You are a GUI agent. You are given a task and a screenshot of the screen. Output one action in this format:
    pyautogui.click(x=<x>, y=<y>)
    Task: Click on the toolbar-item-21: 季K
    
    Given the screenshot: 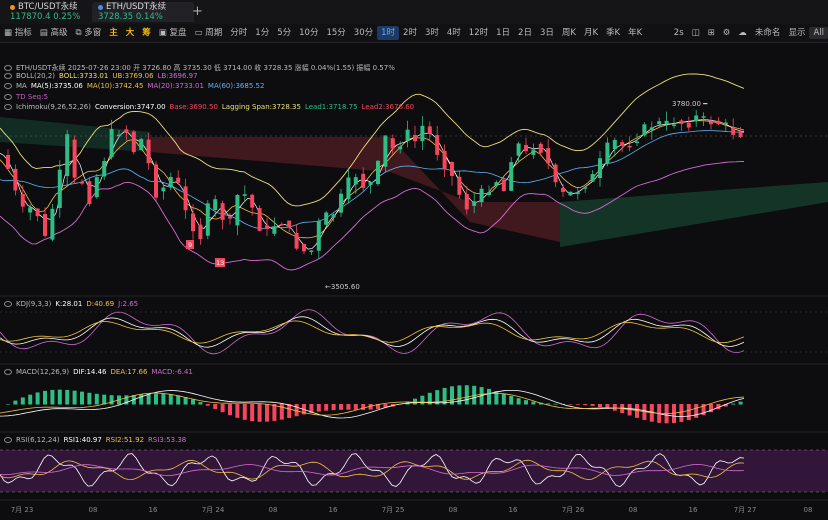 What is the action you would take?
    pyautogui.click(x=613, y=33)
    